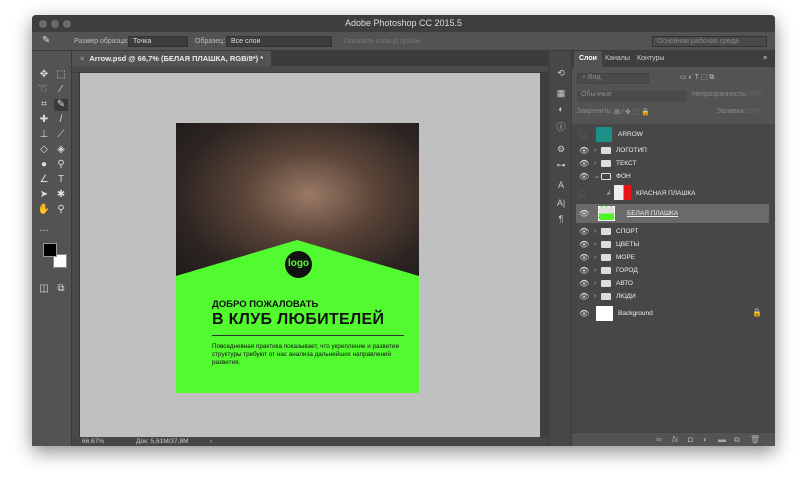 The height and width of the screenshot is (494, 807). Describe the element at coordinates (753, 94) in the screenshot. I see `opacity-value: 100%` at that location.